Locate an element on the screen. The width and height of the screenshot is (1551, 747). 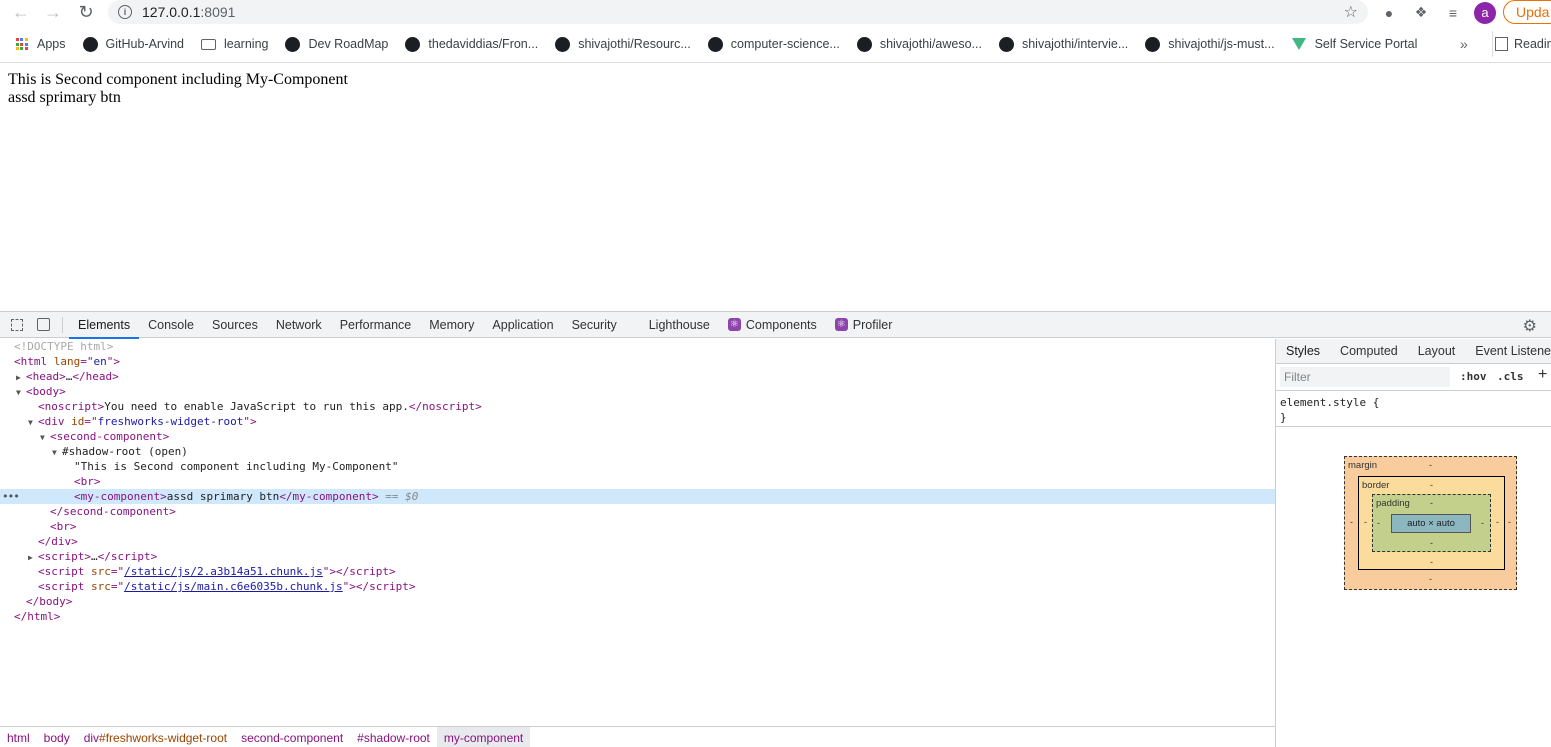
tree-line-br-2: <br> is located at coordinates (637, 526).